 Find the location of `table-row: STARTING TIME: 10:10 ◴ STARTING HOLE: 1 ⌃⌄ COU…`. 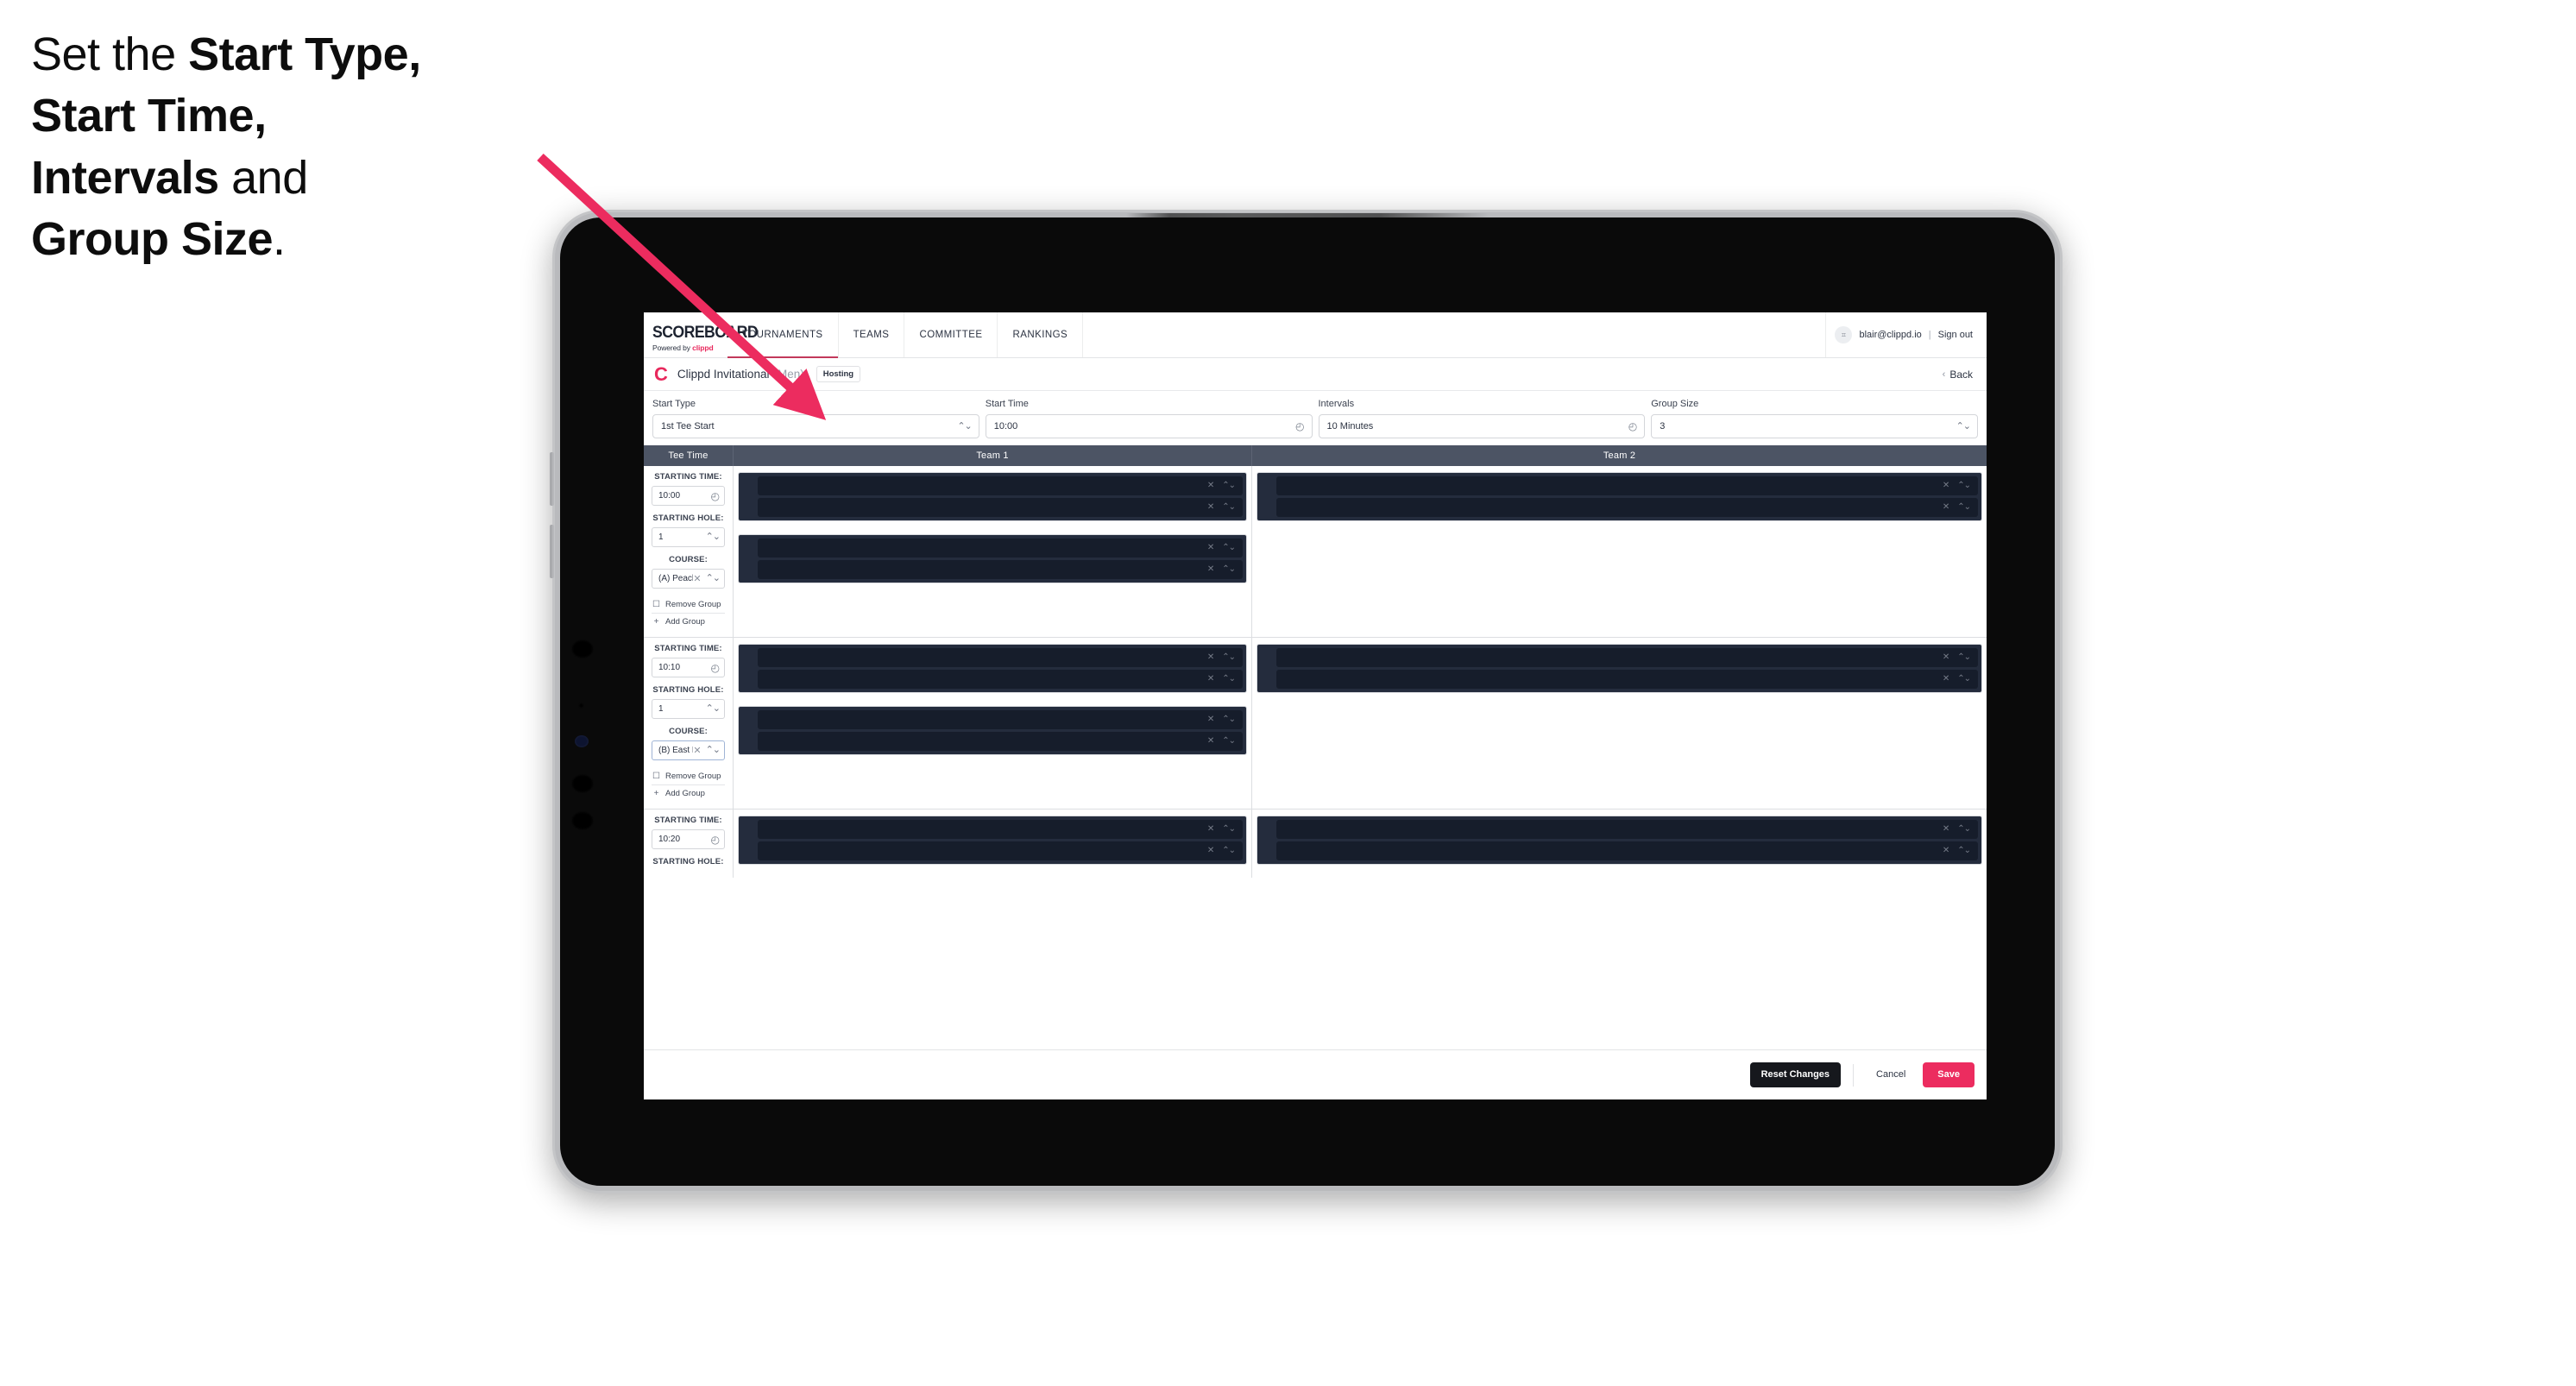

table-row: STARTING TIME: 10:10 ◴ STARTING HOLE: 1 ⌃⌄ COU… is located at coordinates (1316, 724).